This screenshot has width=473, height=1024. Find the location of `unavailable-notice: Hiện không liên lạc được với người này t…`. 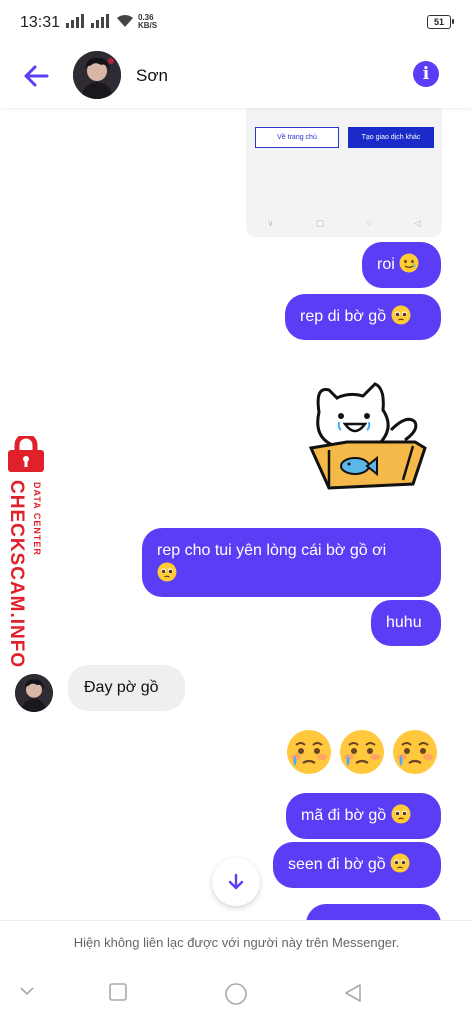

unavailable-notice: Hiện không liên lạc được với người này t… is located at coordinates (236, 942).